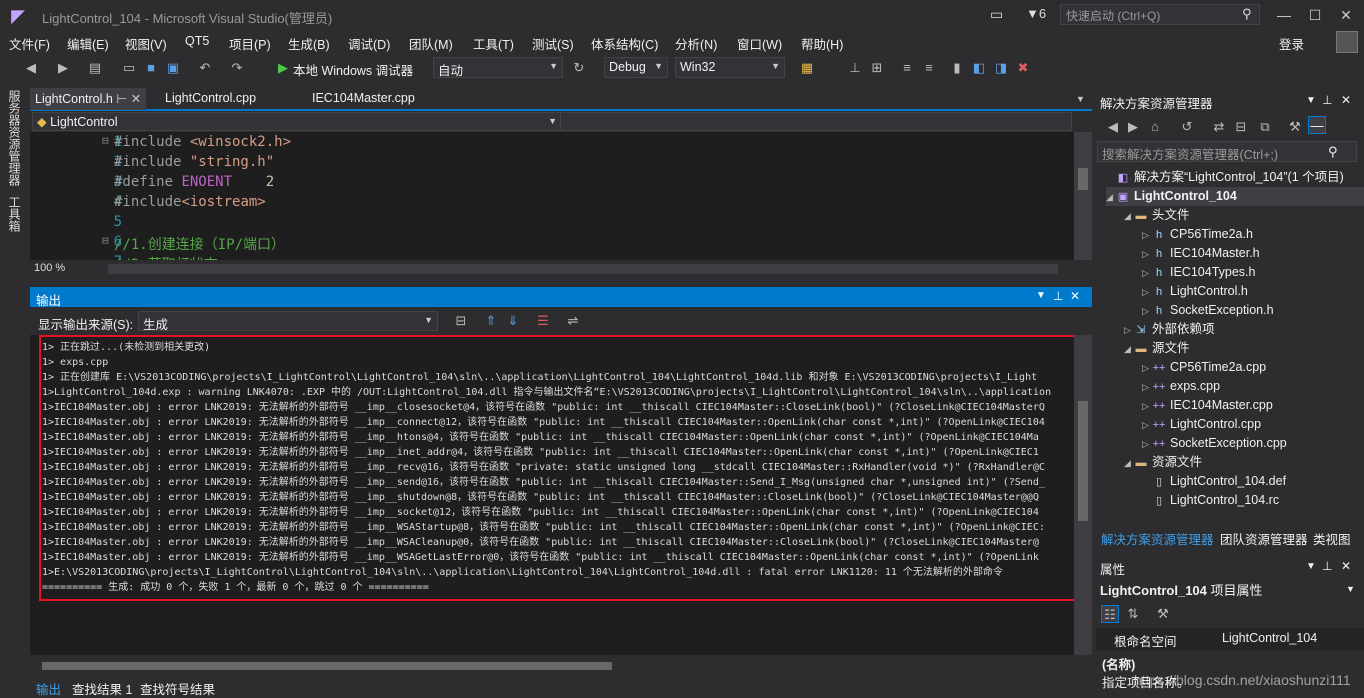 This screenshot has height=698, width=1364. I want to click on properties-icon: ⚒, so click(1295, 127).